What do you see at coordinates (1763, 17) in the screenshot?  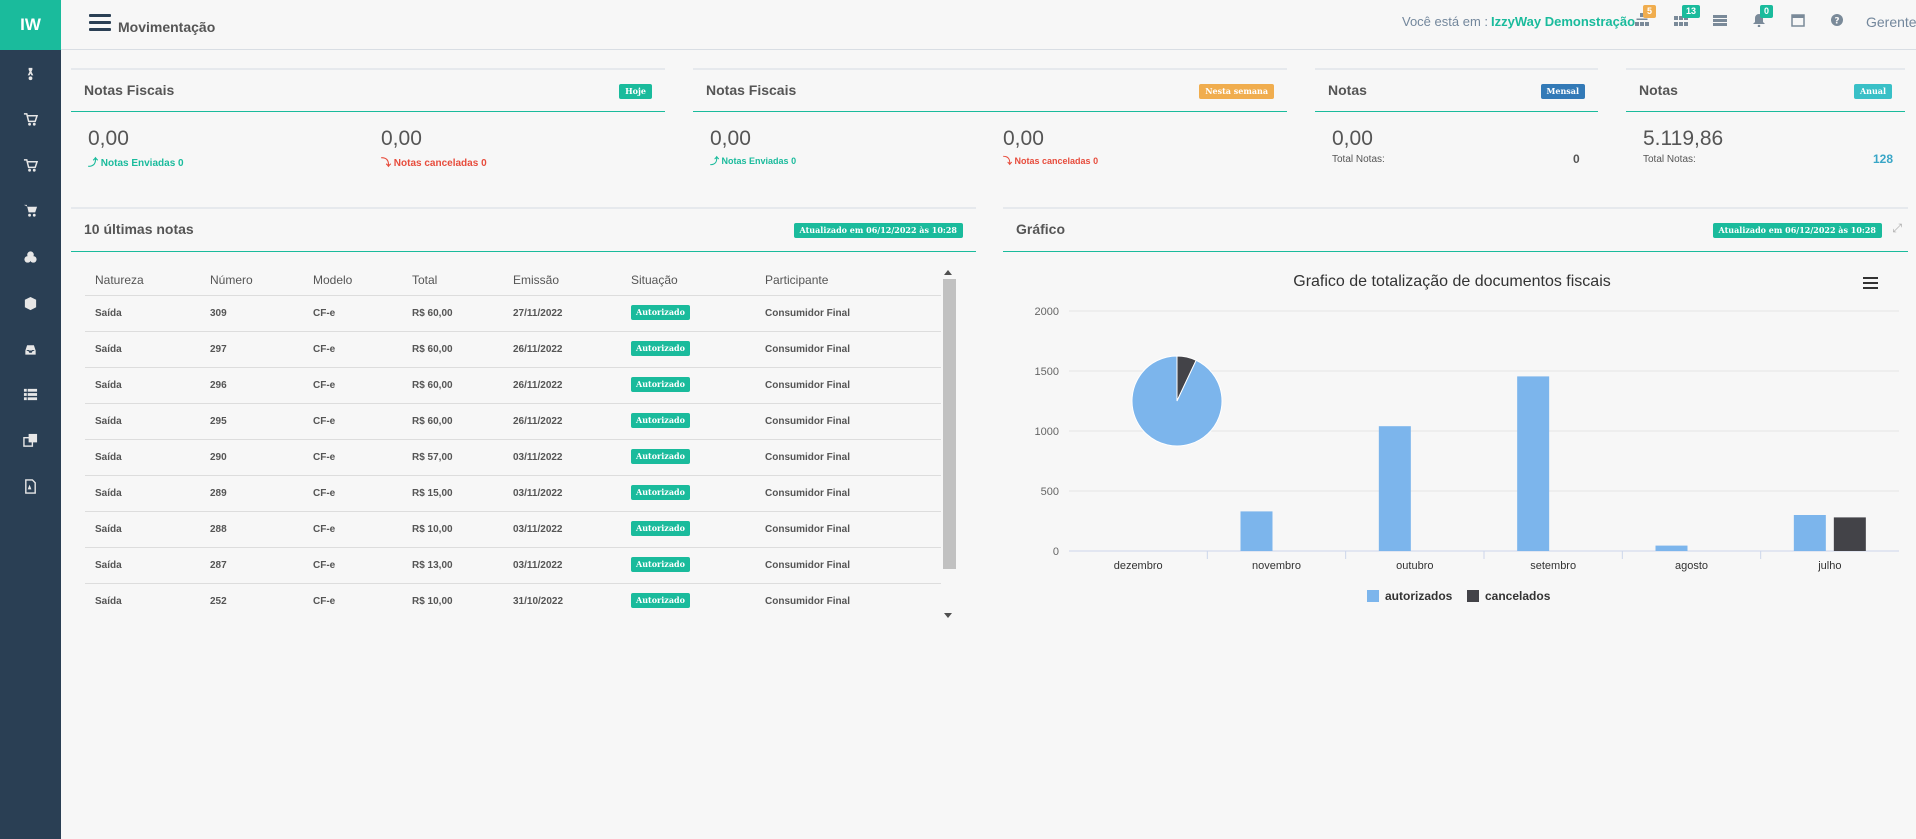 I see `notifications-menu: 0` at bounding box center [1763, 17].